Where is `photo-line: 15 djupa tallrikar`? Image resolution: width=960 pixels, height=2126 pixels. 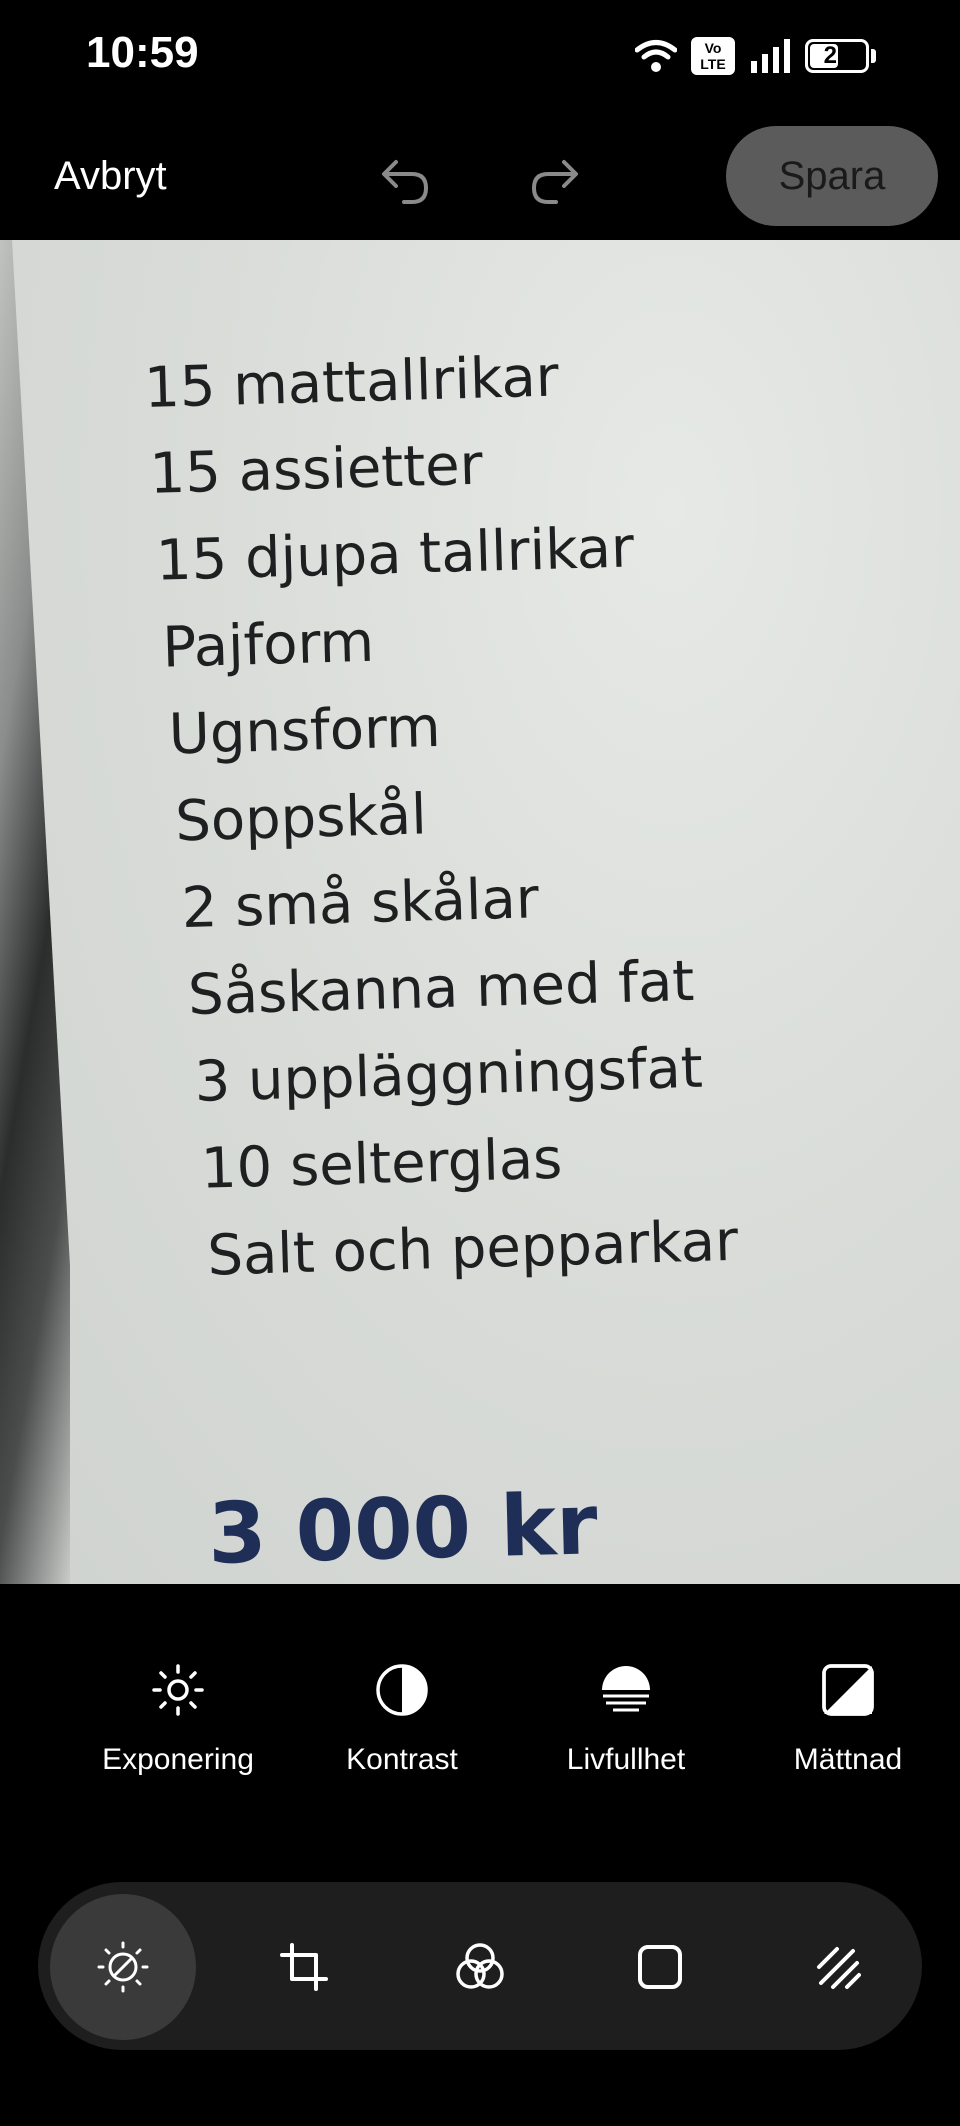
photo-line: 15 djupa tallrikar is located at coordinates (395, 554).